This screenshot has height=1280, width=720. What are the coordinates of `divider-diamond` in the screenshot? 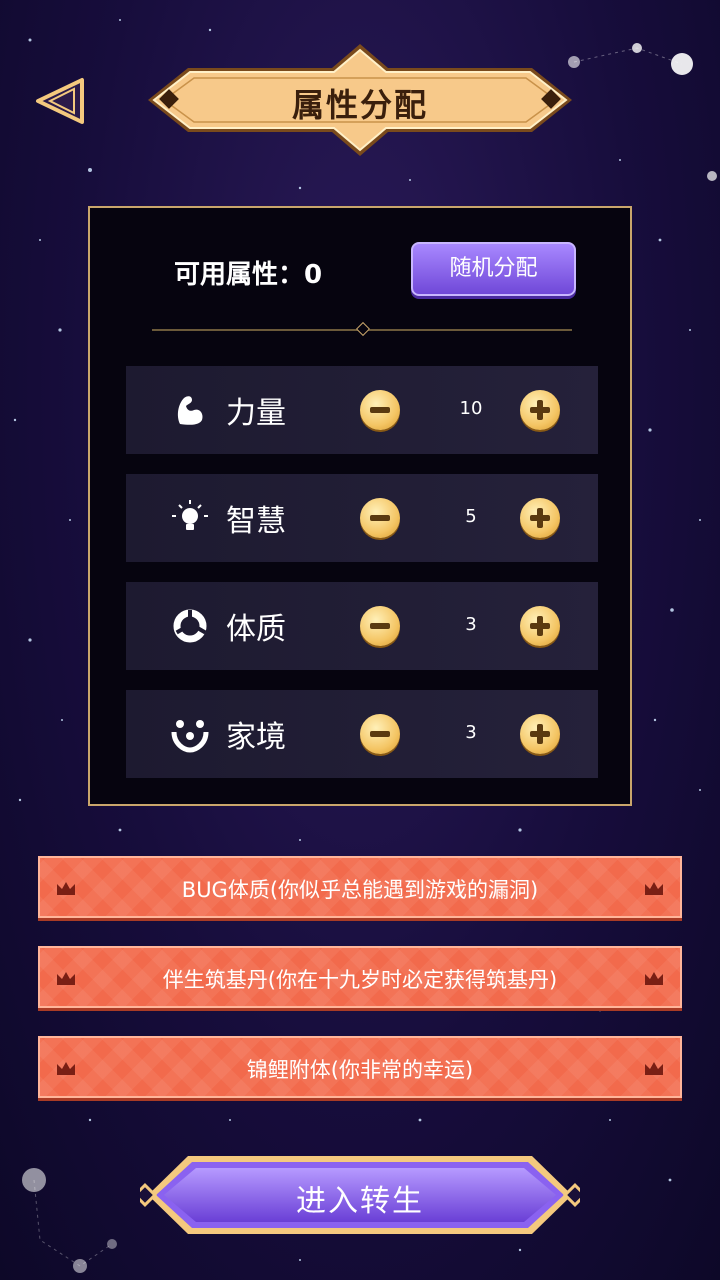 It's located at (363, 329).